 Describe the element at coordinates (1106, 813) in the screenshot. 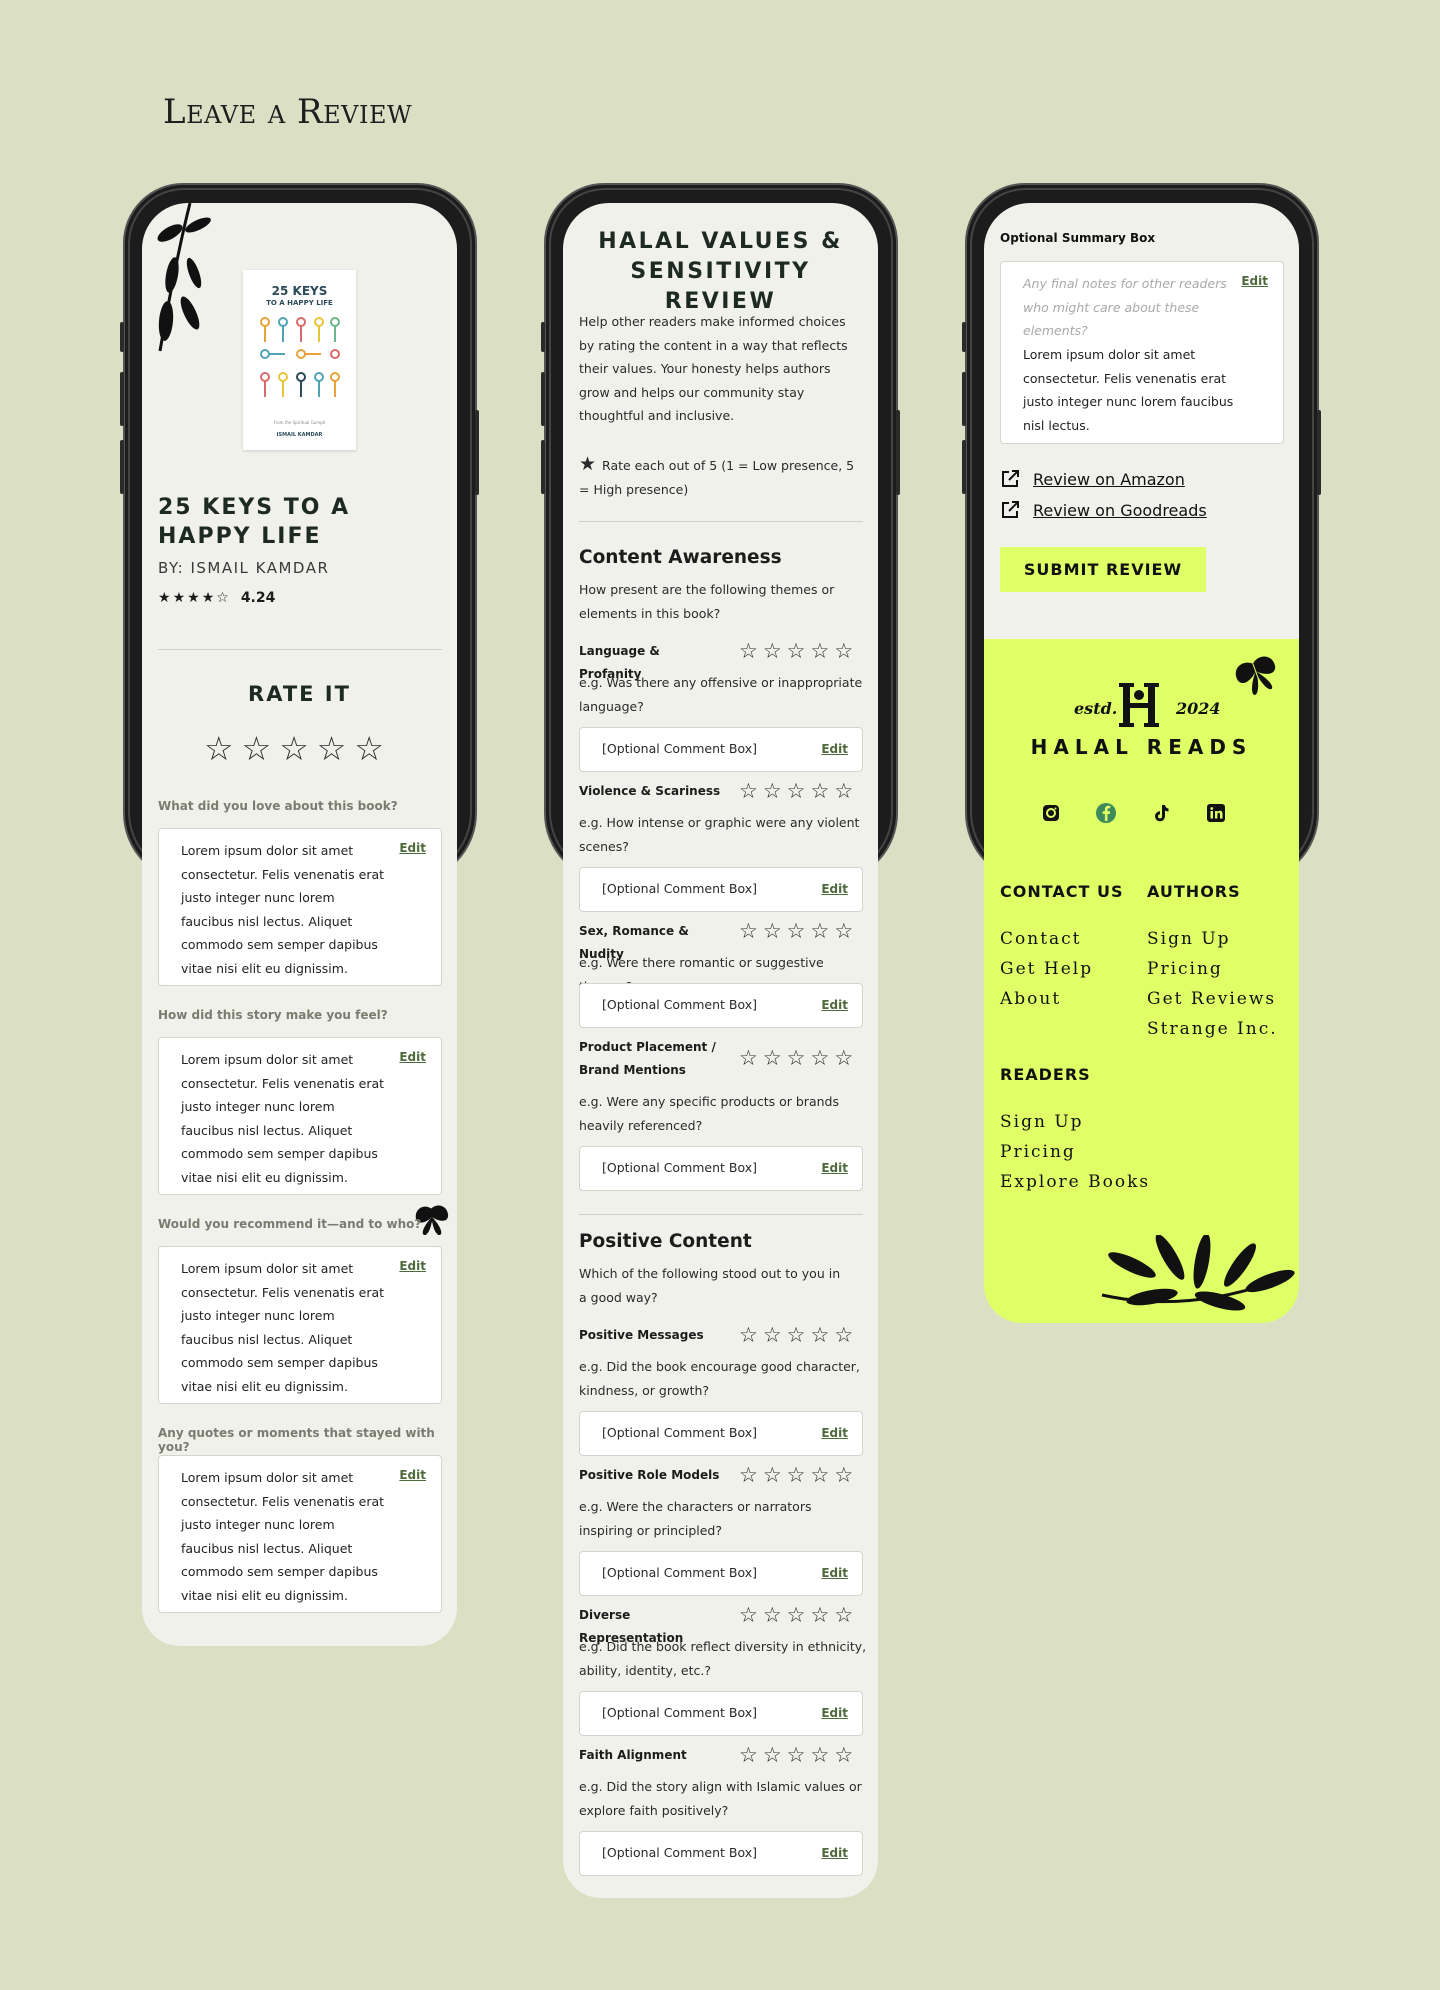

I see `facebook-icon` at that location.